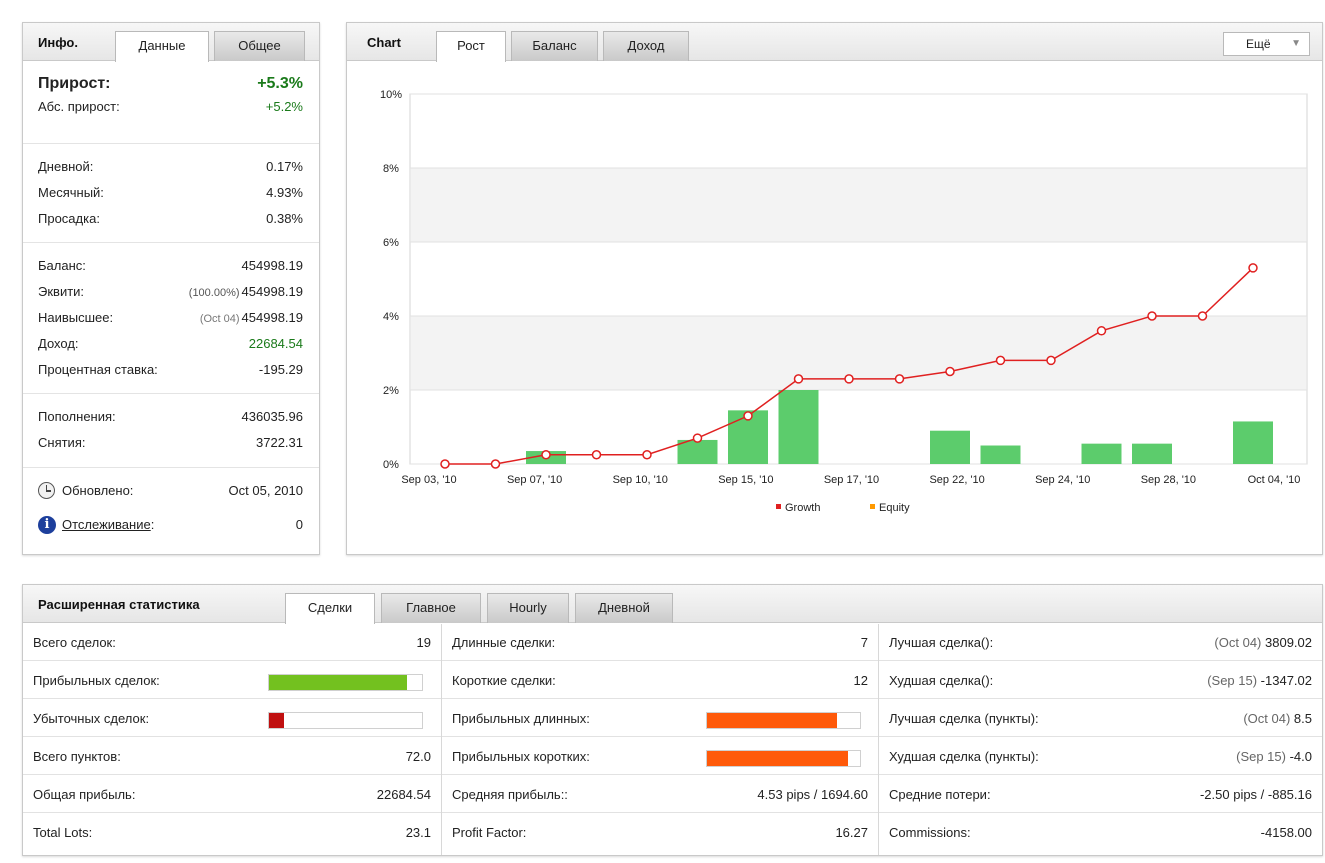 The height and width of the screenshot is (863, 1325). I want to click on stat-label: Лучшая сделка():, so click(941, 642).